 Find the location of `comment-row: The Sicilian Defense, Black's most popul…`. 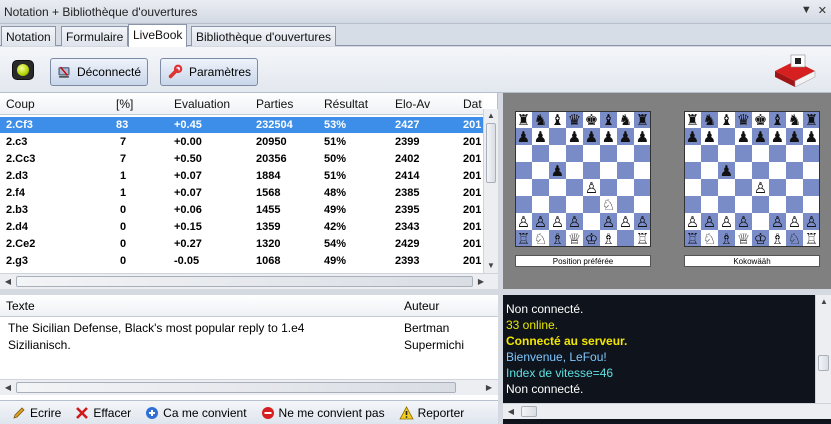

comment-row: The Sicilian Defense, Black's most popul… is located at coordinates (249, 328).